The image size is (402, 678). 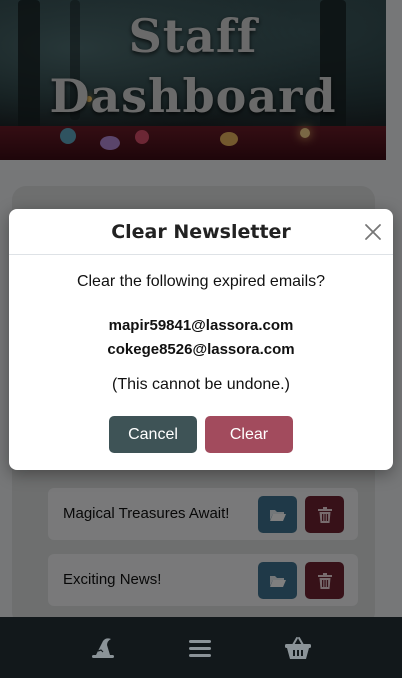 I want to click on bottom-nav, so click(x=201, y=647).